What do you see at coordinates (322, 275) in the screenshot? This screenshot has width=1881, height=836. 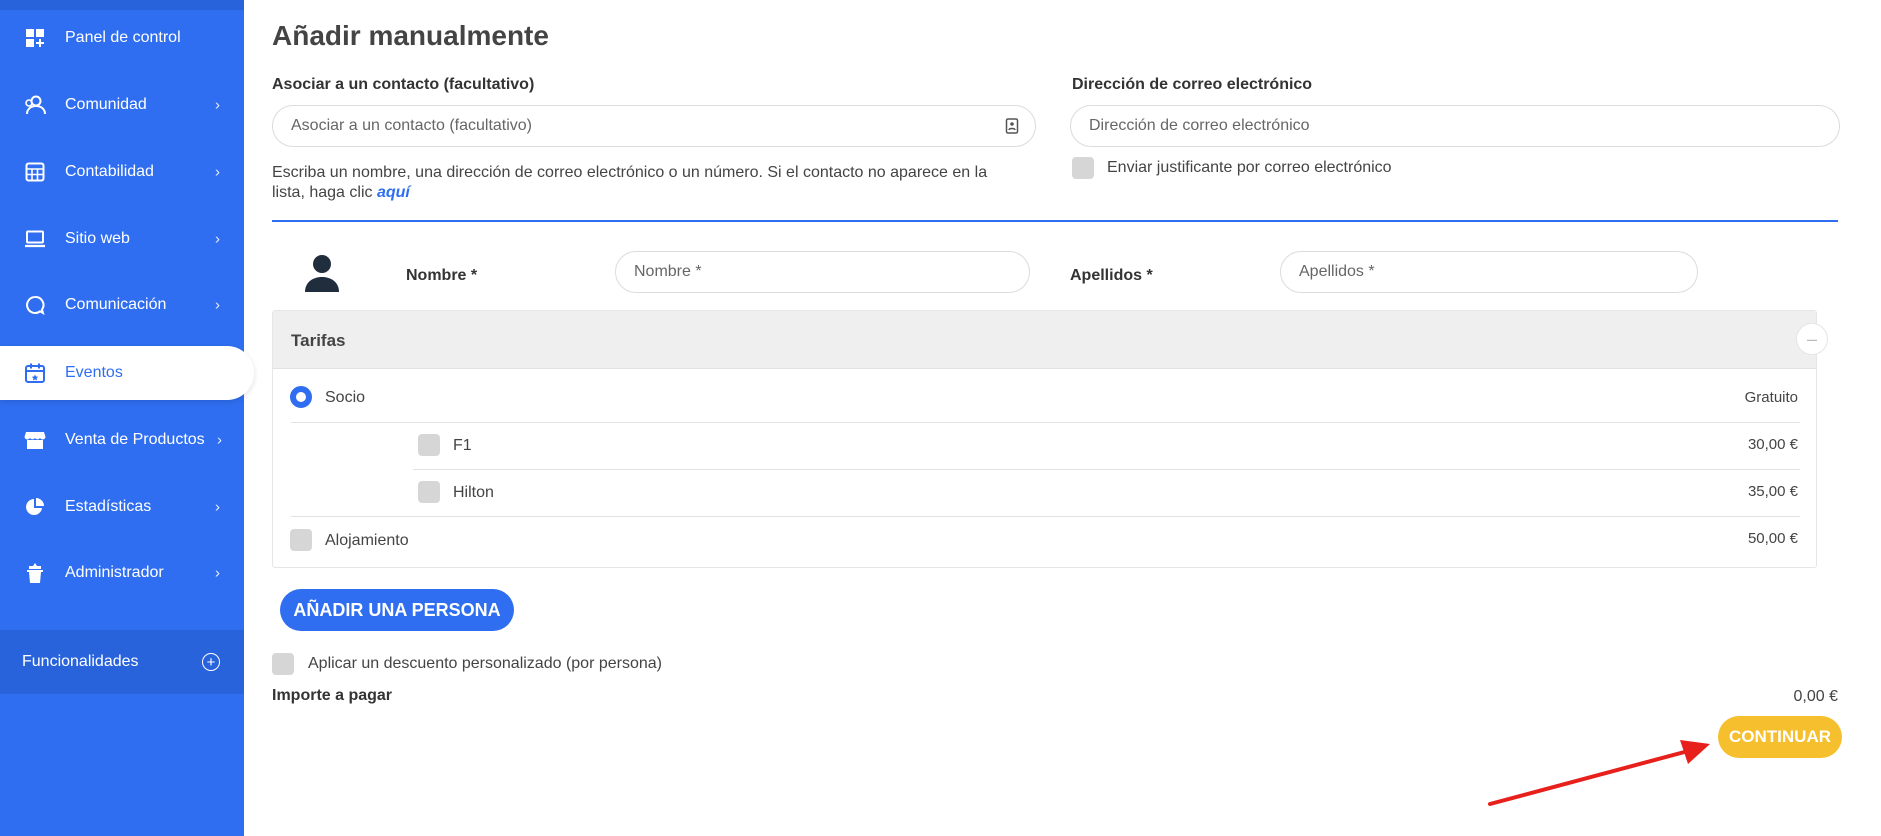 I see `user-avatar-icon` at bounding box center [322, 275].